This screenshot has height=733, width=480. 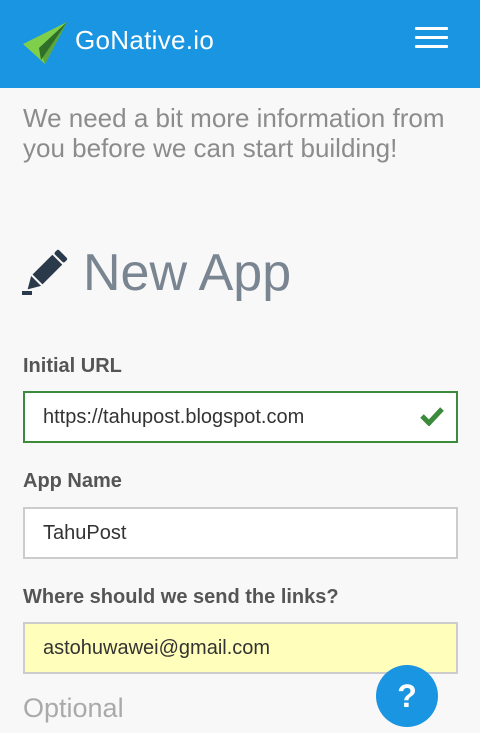 I want to click on email-input: astohuwawei@gmail.com, so click(x=240, y=648).